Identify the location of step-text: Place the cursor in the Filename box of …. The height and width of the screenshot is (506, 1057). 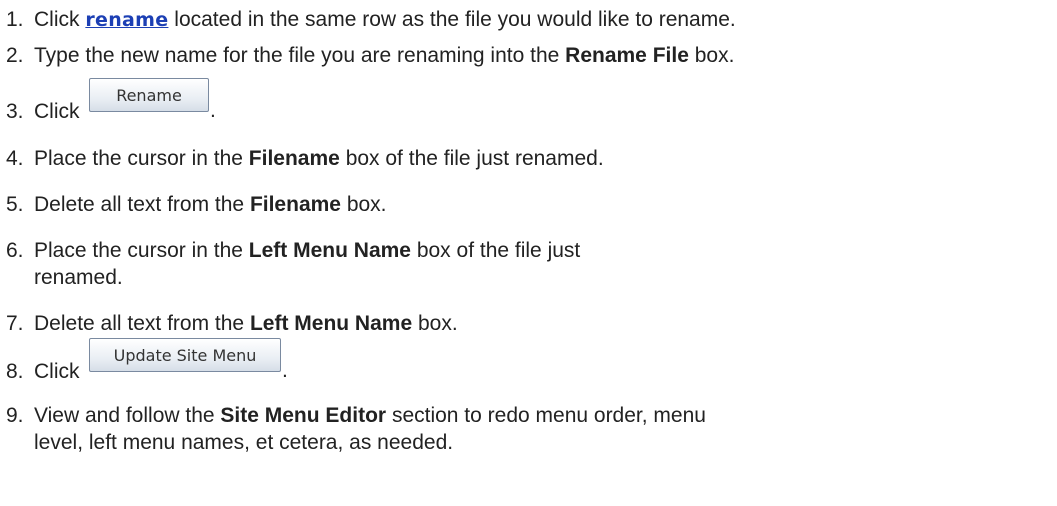
(319, 158).